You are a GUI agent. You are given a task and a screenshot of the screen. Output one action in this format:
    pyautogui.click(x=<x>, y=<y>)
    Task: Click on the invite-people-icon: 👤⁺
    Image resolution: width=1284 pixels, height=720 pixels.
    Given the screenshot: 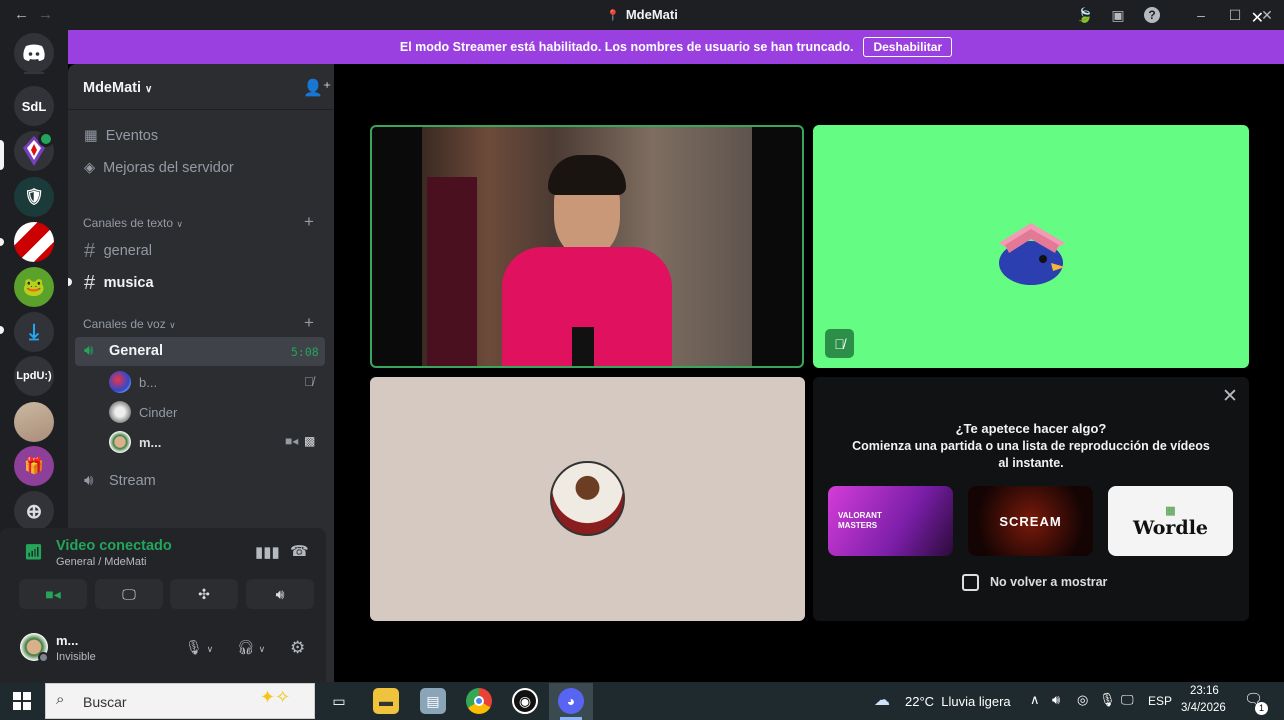 What is the action you would take?
    pyautogui.click(x=317, y=88)
    